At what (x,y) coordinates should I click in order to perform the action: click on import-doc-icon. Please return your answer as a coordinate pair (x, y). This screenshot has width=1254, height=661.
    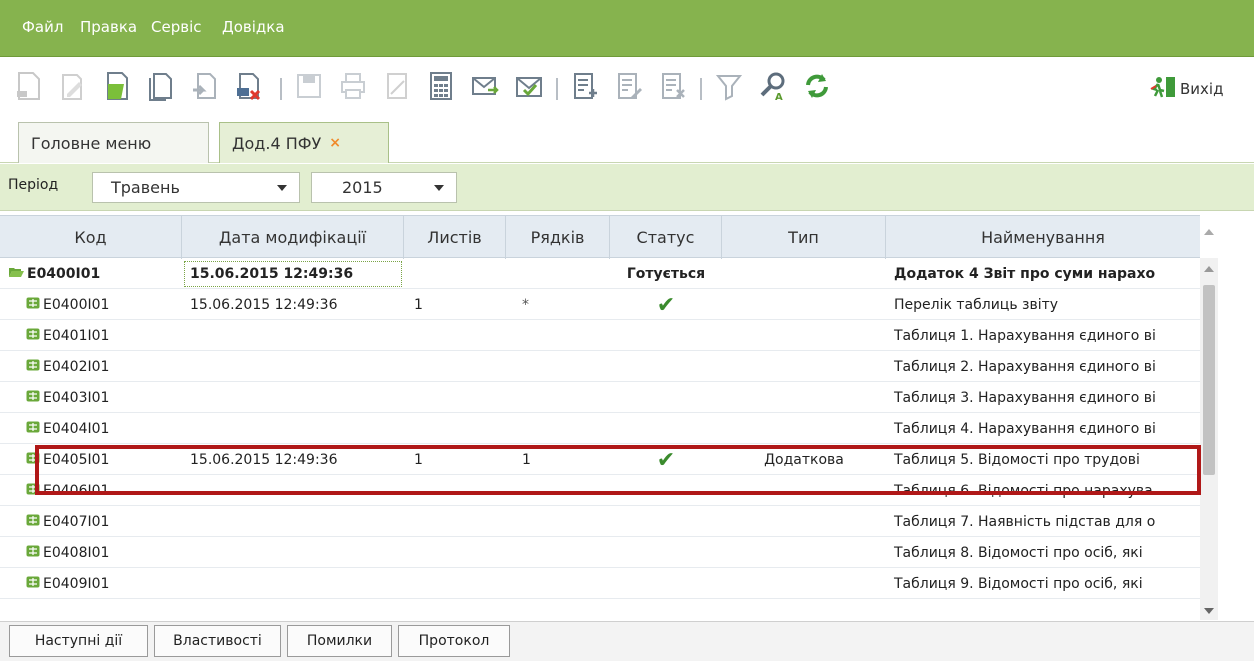
    Looking at the image, I should click on (205, 86).